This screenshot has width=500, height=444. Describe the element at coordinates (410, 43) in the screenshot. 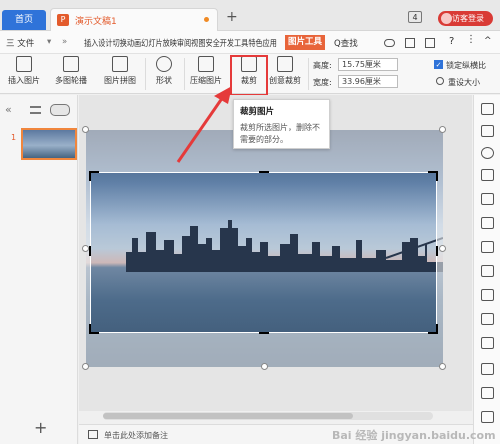

I see `share-icon` at that location.